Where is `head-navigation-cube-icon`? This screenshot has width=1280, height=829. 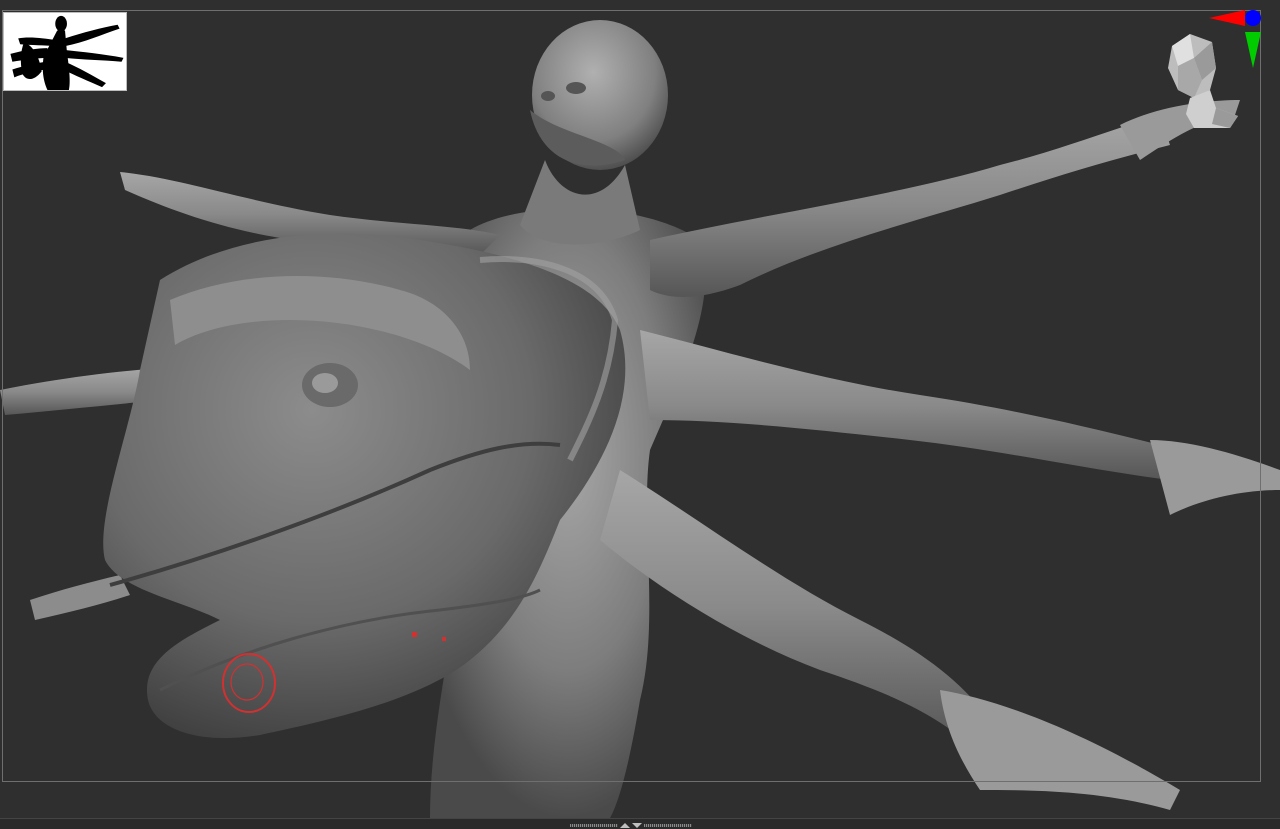
head-navigation-cube-icon is located at coordinates (1200, 83).